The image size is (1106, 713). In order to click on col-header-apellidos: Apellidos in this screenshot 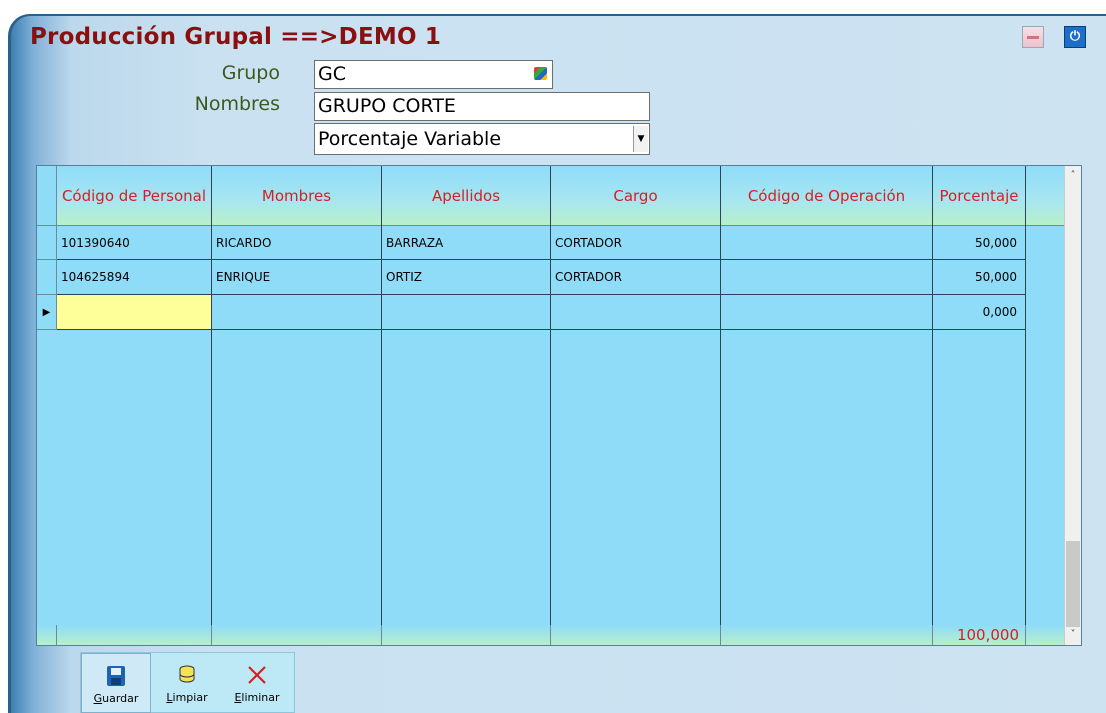, I will do `click(466, 196)`.